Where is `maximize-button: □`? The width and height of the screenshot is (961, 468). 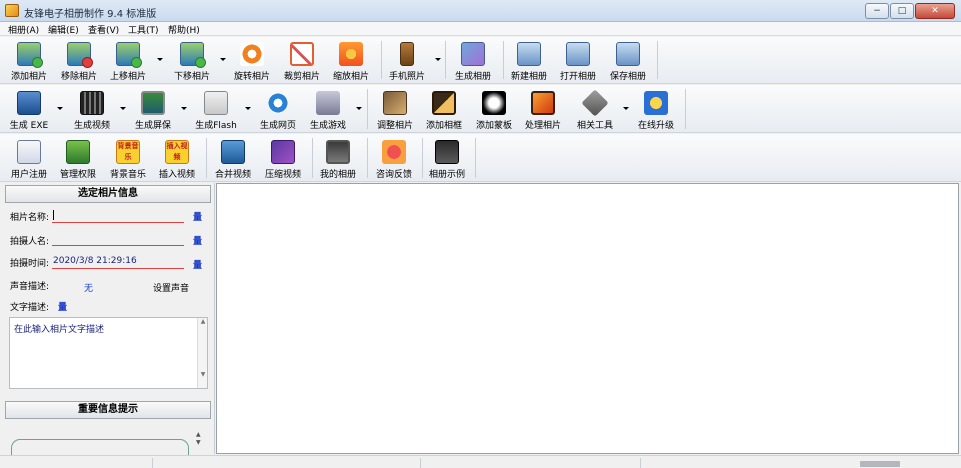
maximize-button: □ is located at coordinates (902, 11).